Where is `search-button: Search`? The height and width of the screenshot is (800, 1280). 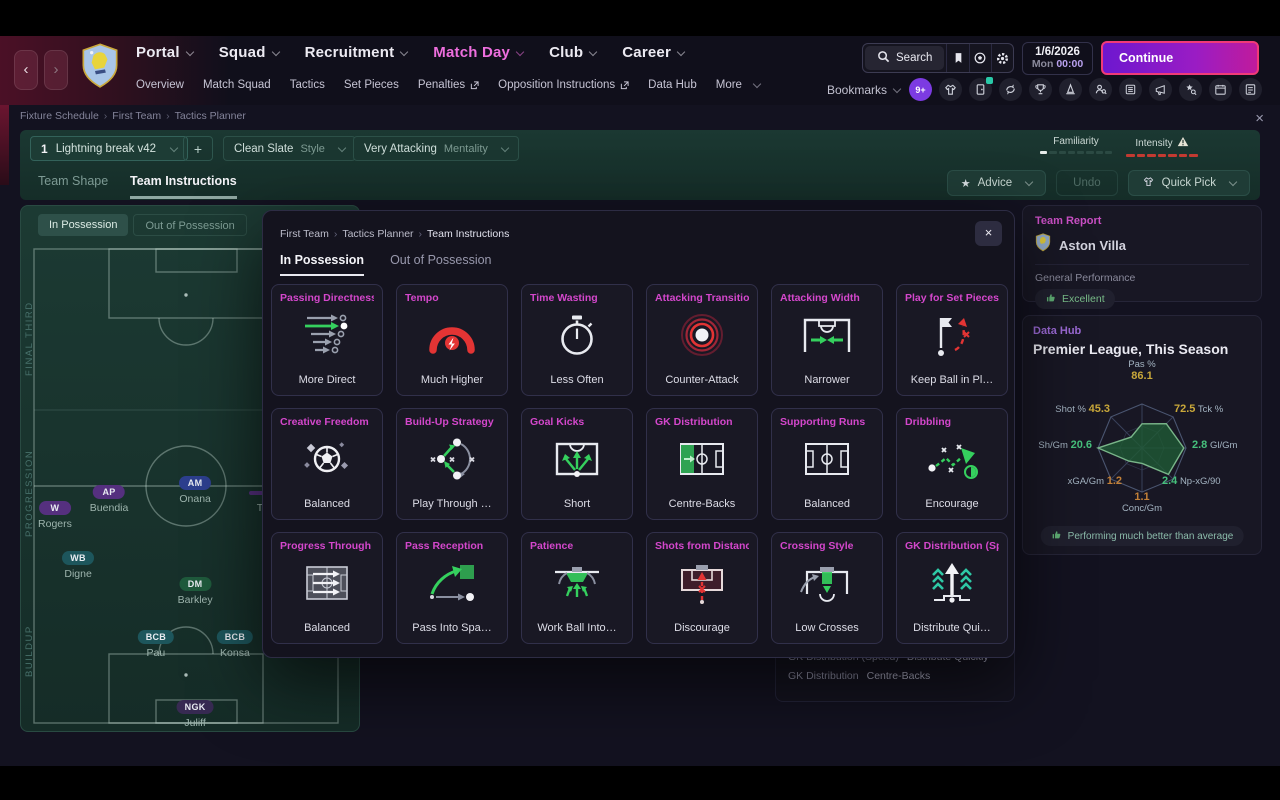
search-button: Search is located at coordinates (905, 58).